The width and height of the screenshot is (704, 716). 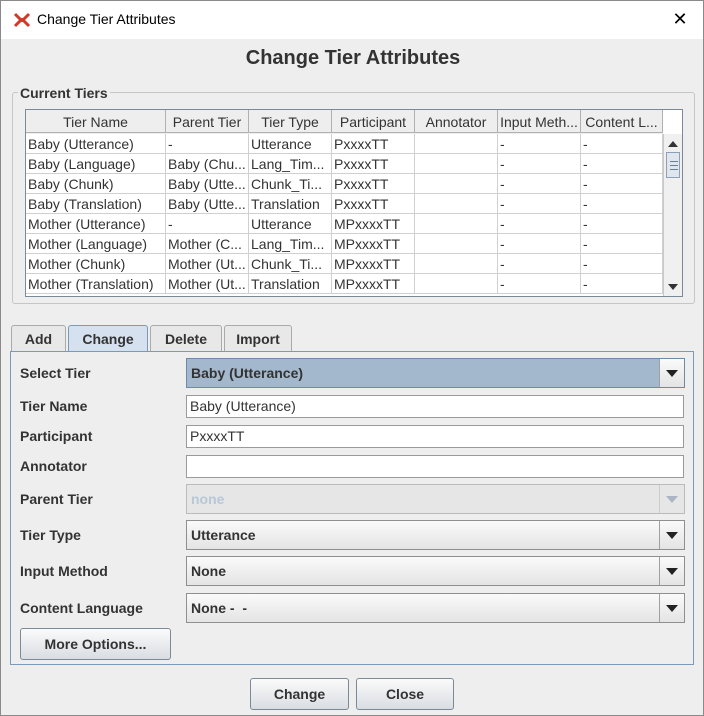 What do you see at coordinates (290, 121) in the screenshot?
I see `column-header: Tier Type` at bounding box center [290, 121].